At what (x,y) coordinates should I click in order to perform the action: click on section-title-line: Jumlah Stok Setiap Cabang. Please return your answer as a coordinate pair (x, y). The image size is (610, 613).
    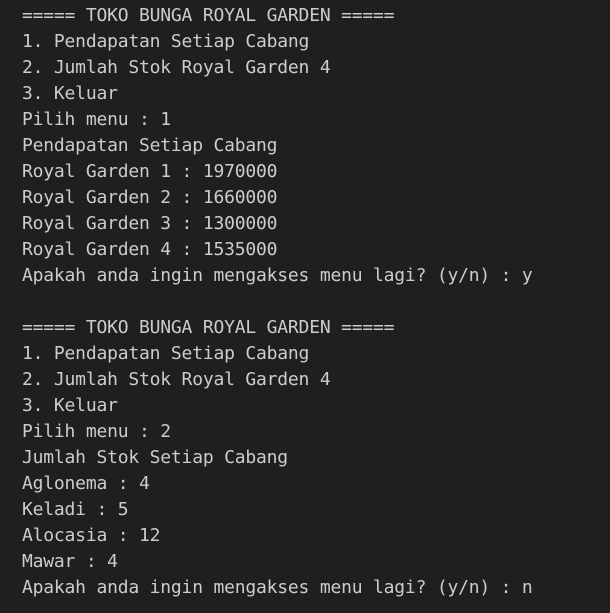
    Looking at the image, I should click on (155, 457).